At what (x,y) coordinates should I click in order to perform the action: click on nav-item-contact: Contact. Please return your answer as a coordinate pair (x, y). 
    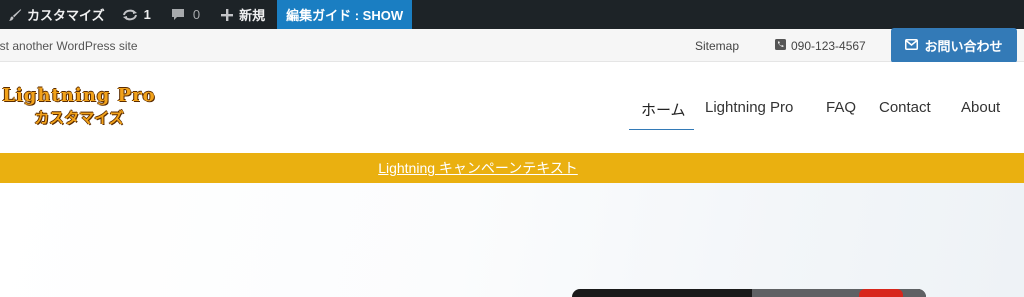
    Looking at the image, I should click on (905, 107).